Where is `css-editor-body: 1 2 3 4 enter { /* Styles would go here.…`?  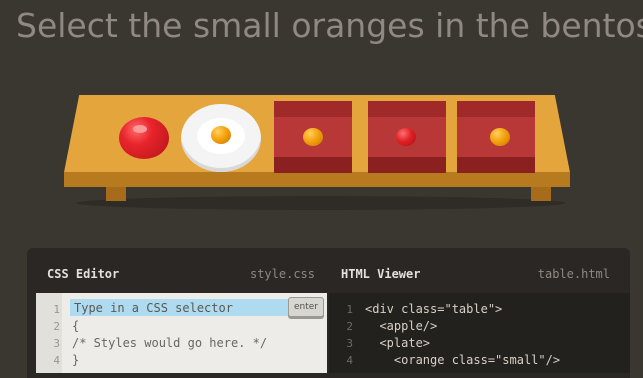 css-editor-body: 1 2 3 4 enter { /* Styles would go here.… is located at coordinates (181, 333).